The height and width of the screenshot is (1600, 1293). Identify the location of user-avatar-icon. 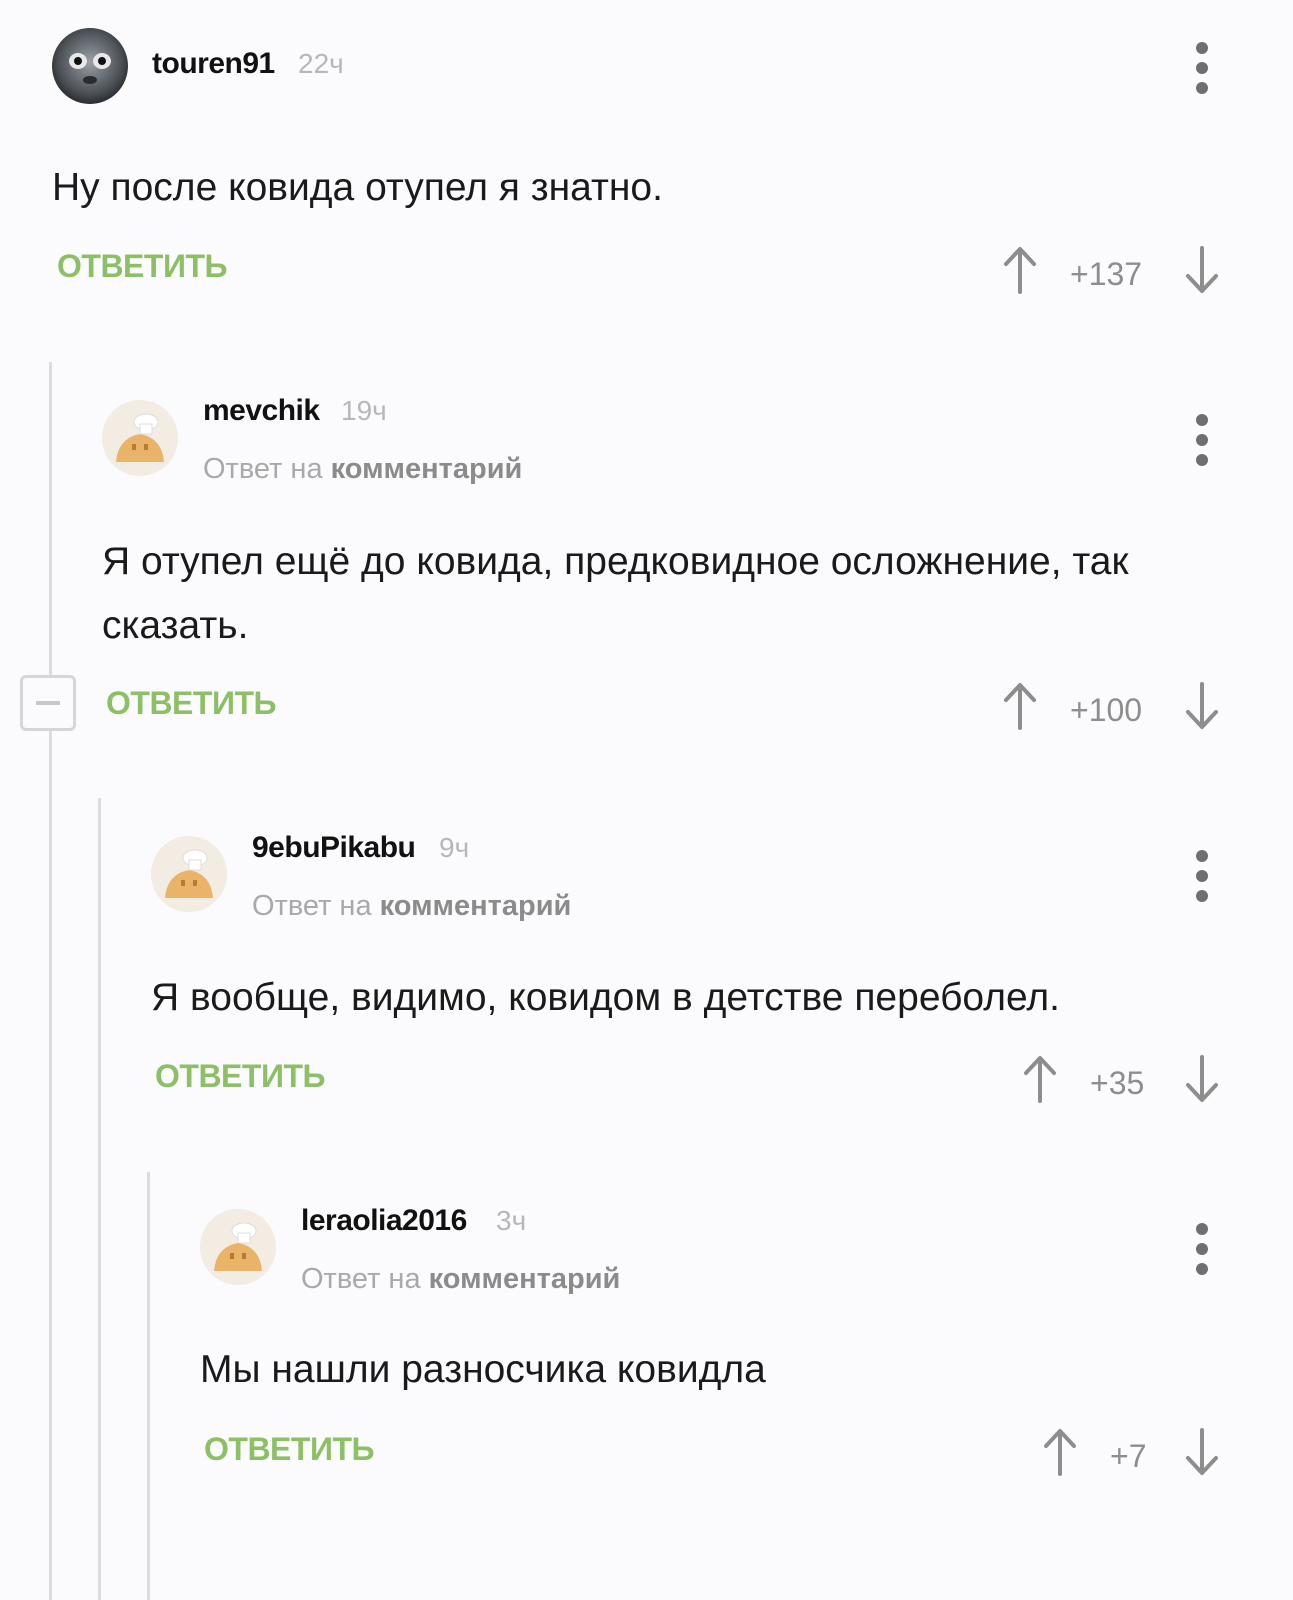
(90, 66).